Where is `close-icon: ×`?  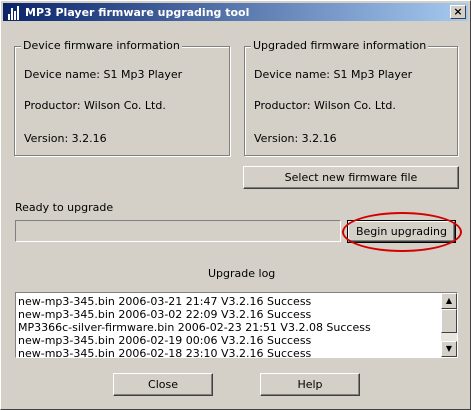 close-icon: × is located at coordinates (458, 12).